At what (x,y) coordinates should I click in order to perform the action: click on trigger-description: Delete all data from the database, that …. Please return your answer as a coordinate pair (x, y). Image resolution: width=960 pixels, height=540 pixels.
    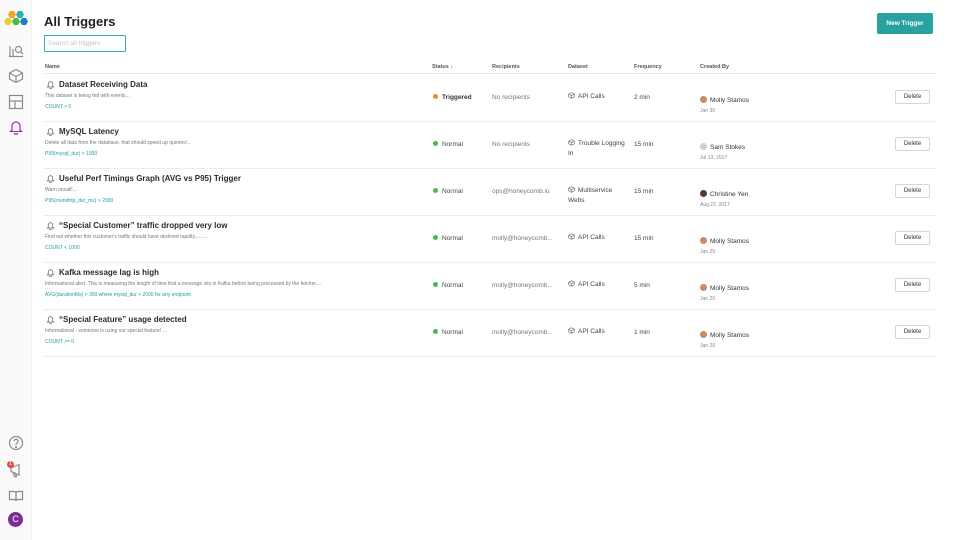
    Looking at the image, I should click on (118, 143).